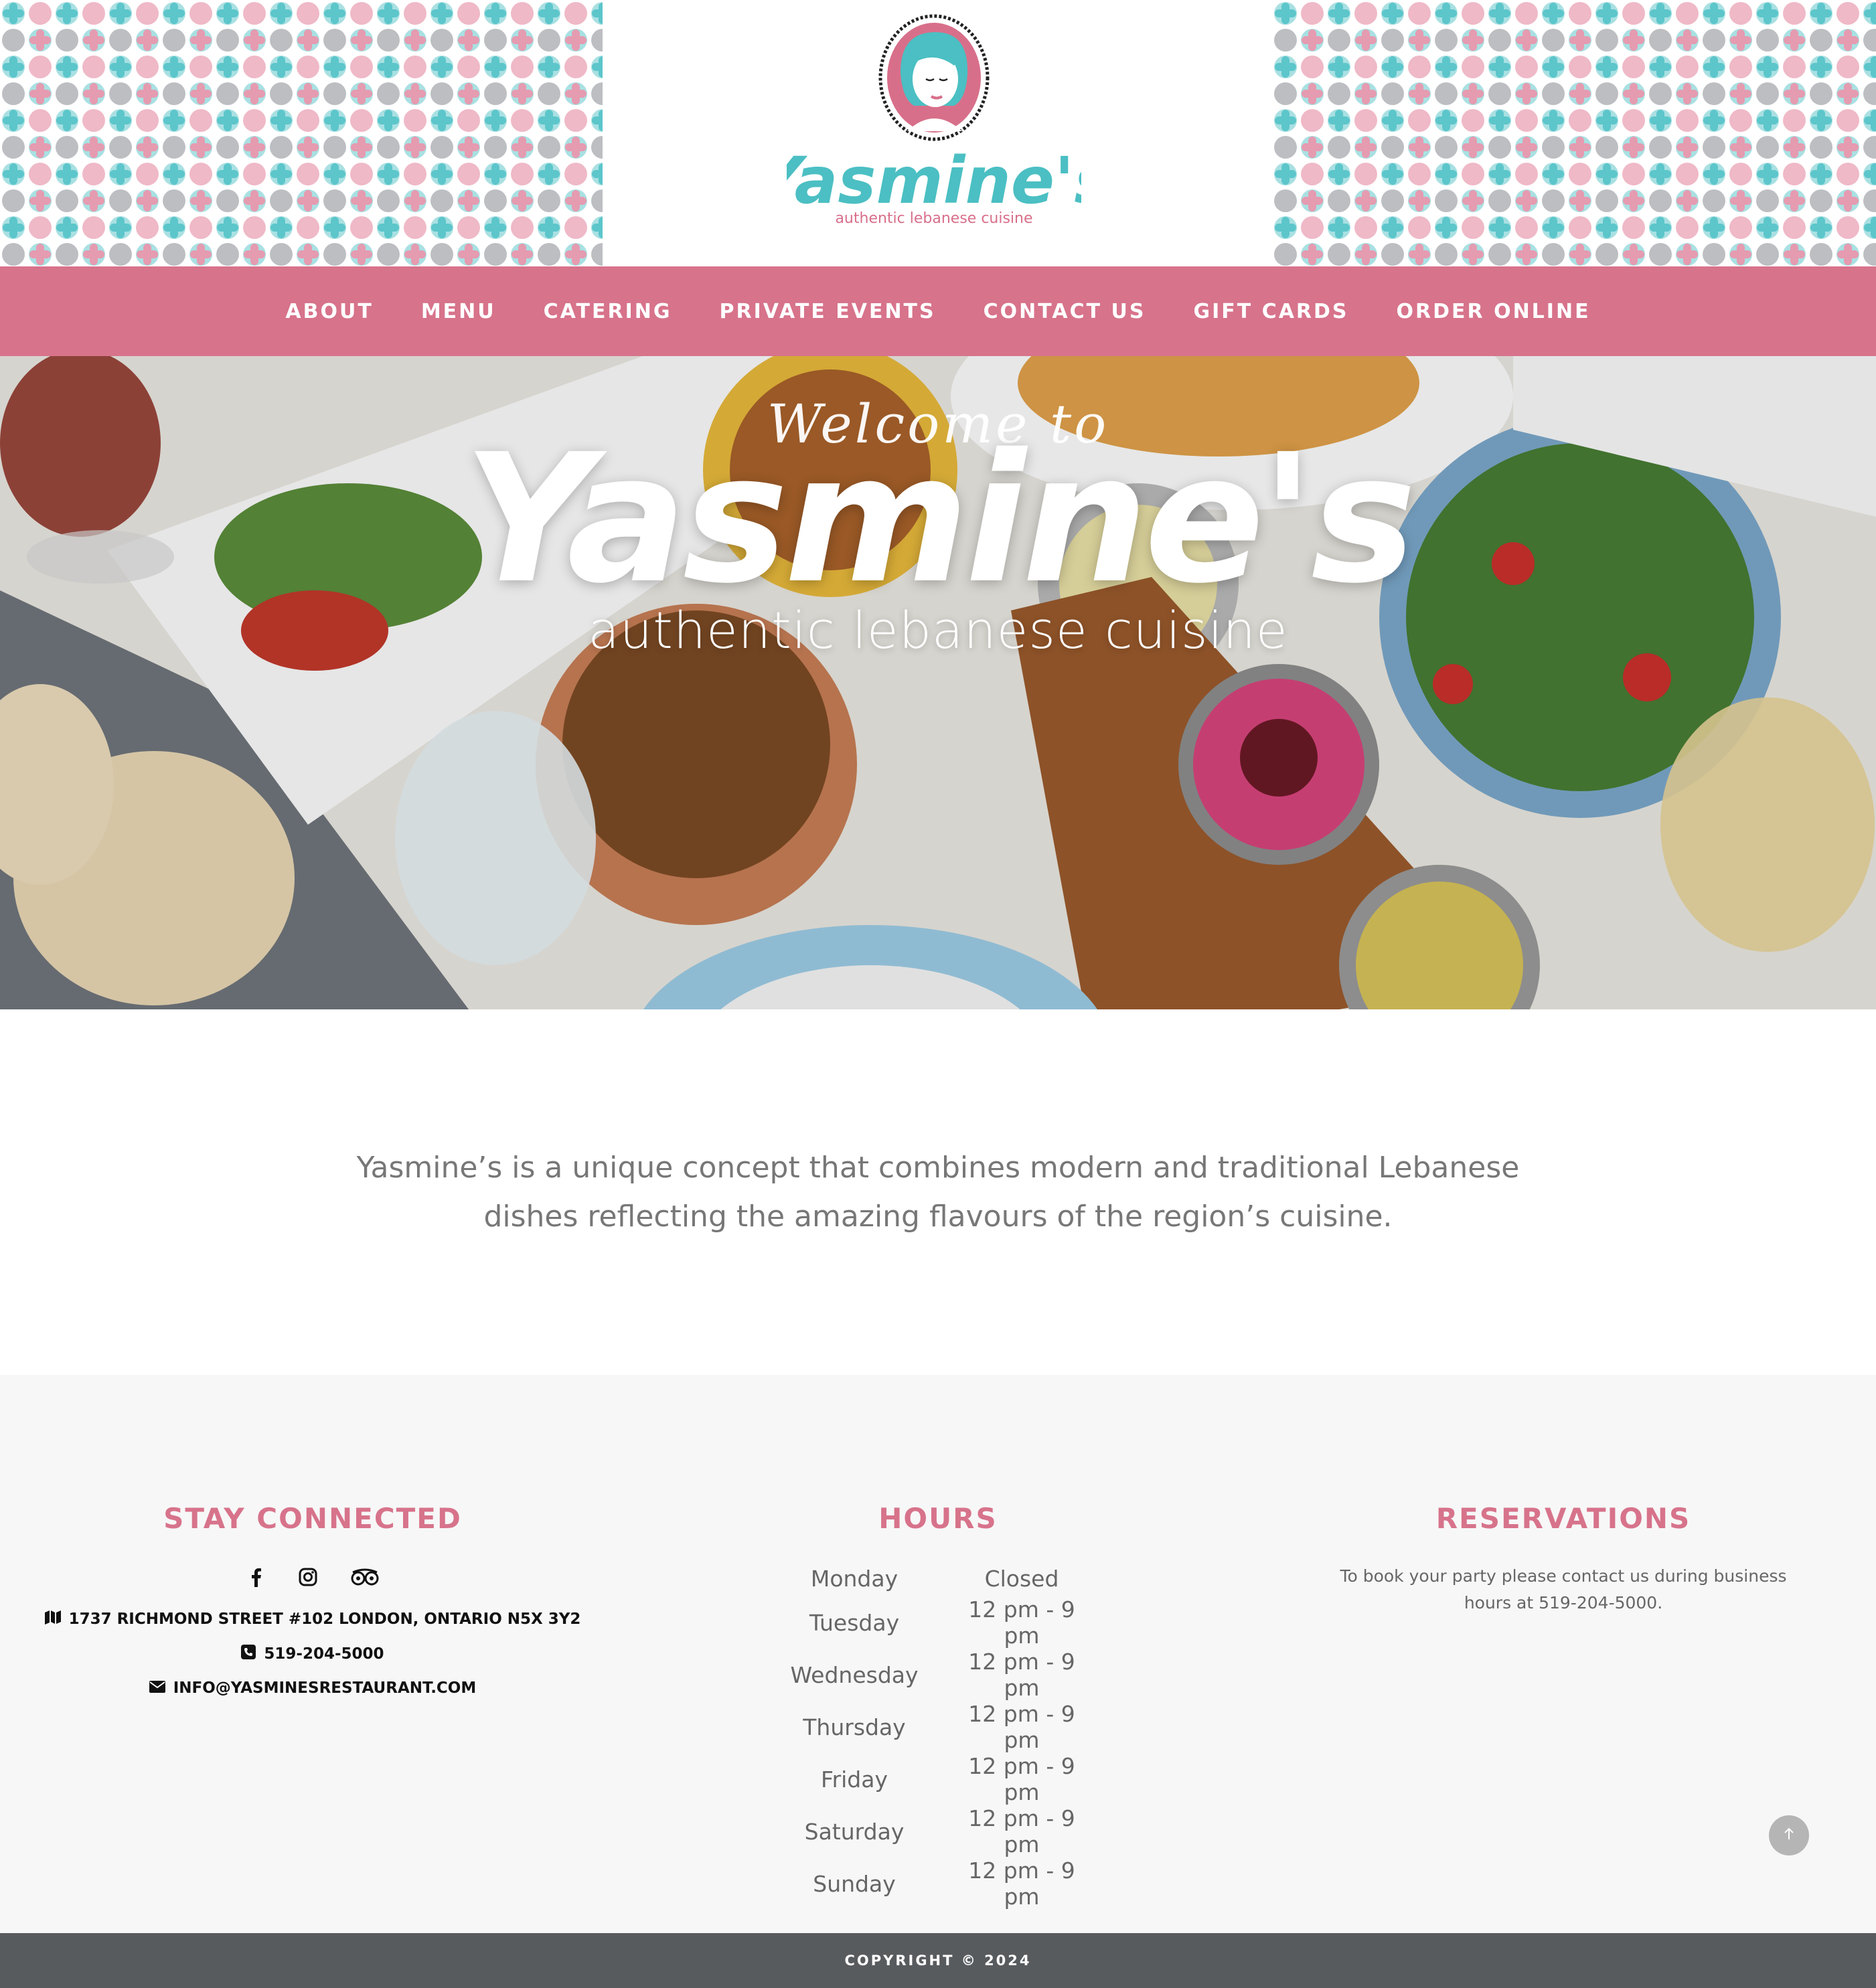 The image size is (1876, 1988). What do you see at coordinates (248, 1654) in the screenshot?
I see `phone-icon` at bounding box center [248, 1654].